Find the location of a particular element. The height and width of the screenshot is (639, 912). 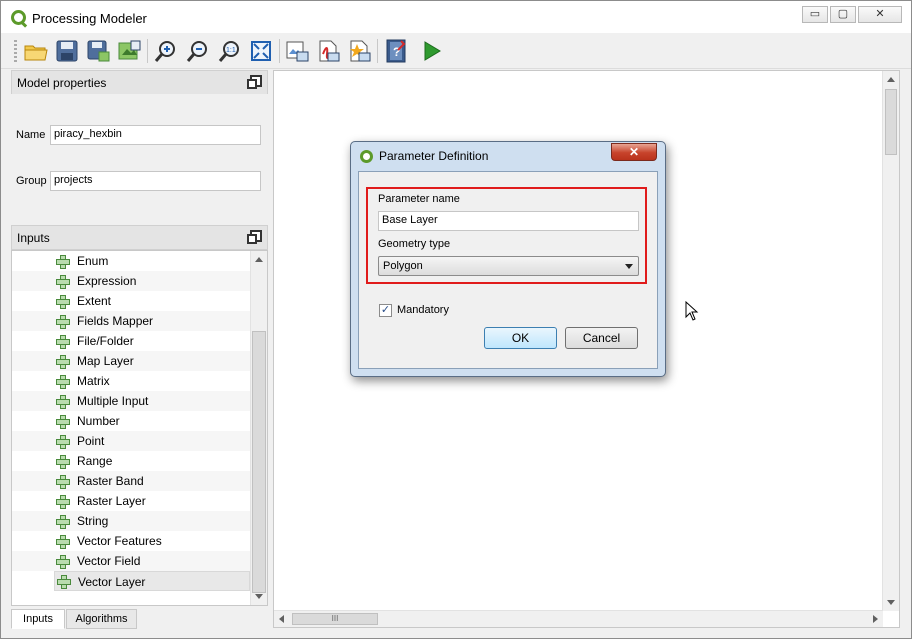

help-icon: ? is located at coordinates (396, 51).